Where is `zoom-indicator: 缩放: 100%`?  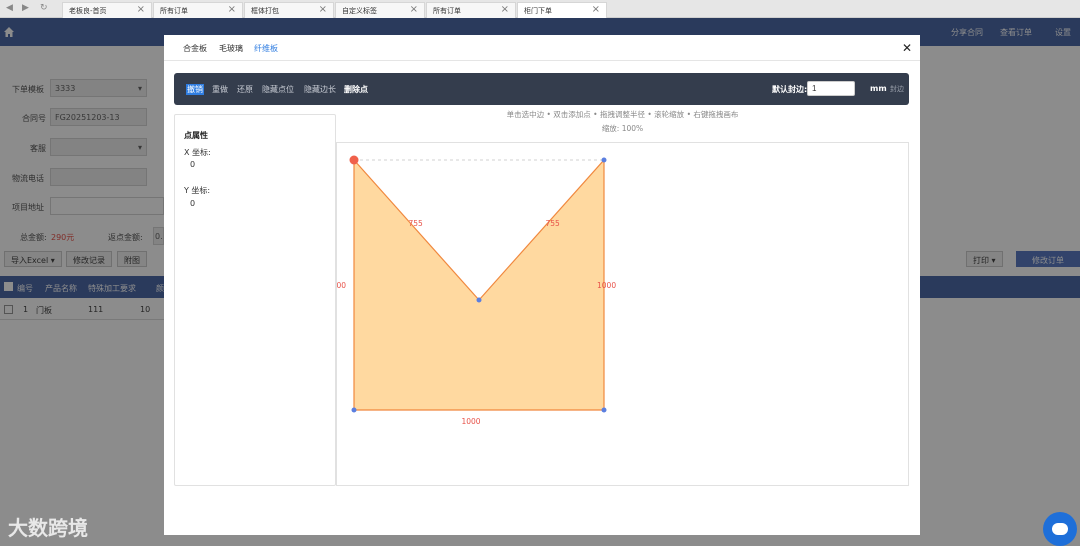
zoom-indicator: 缩放: 100% is located at coordinates (622, 128).